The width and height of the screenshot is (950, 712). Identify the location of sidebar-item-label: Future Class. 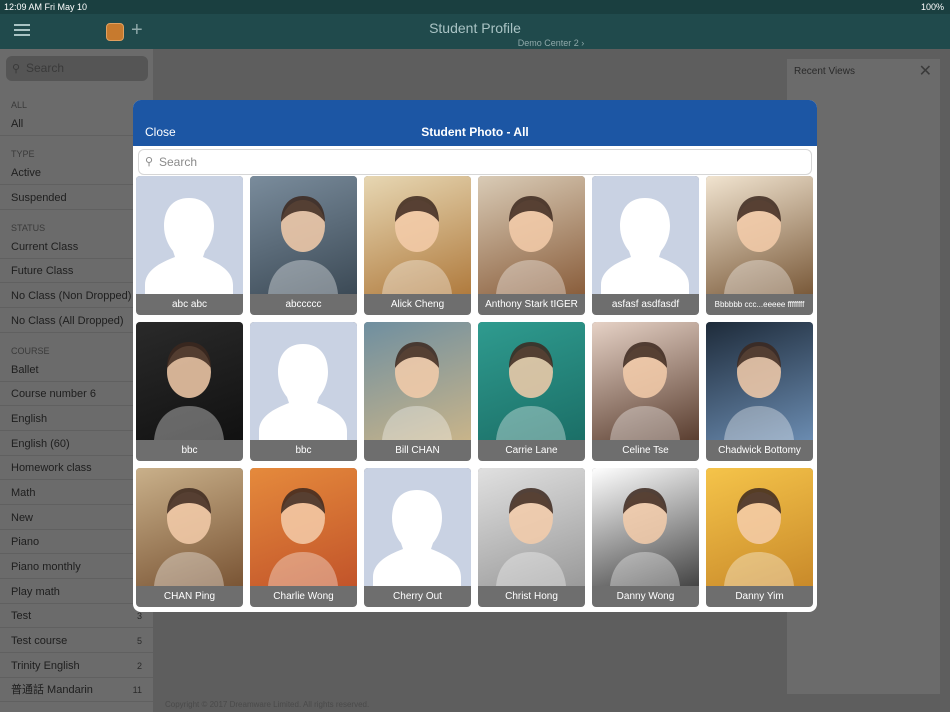
(42, 271).